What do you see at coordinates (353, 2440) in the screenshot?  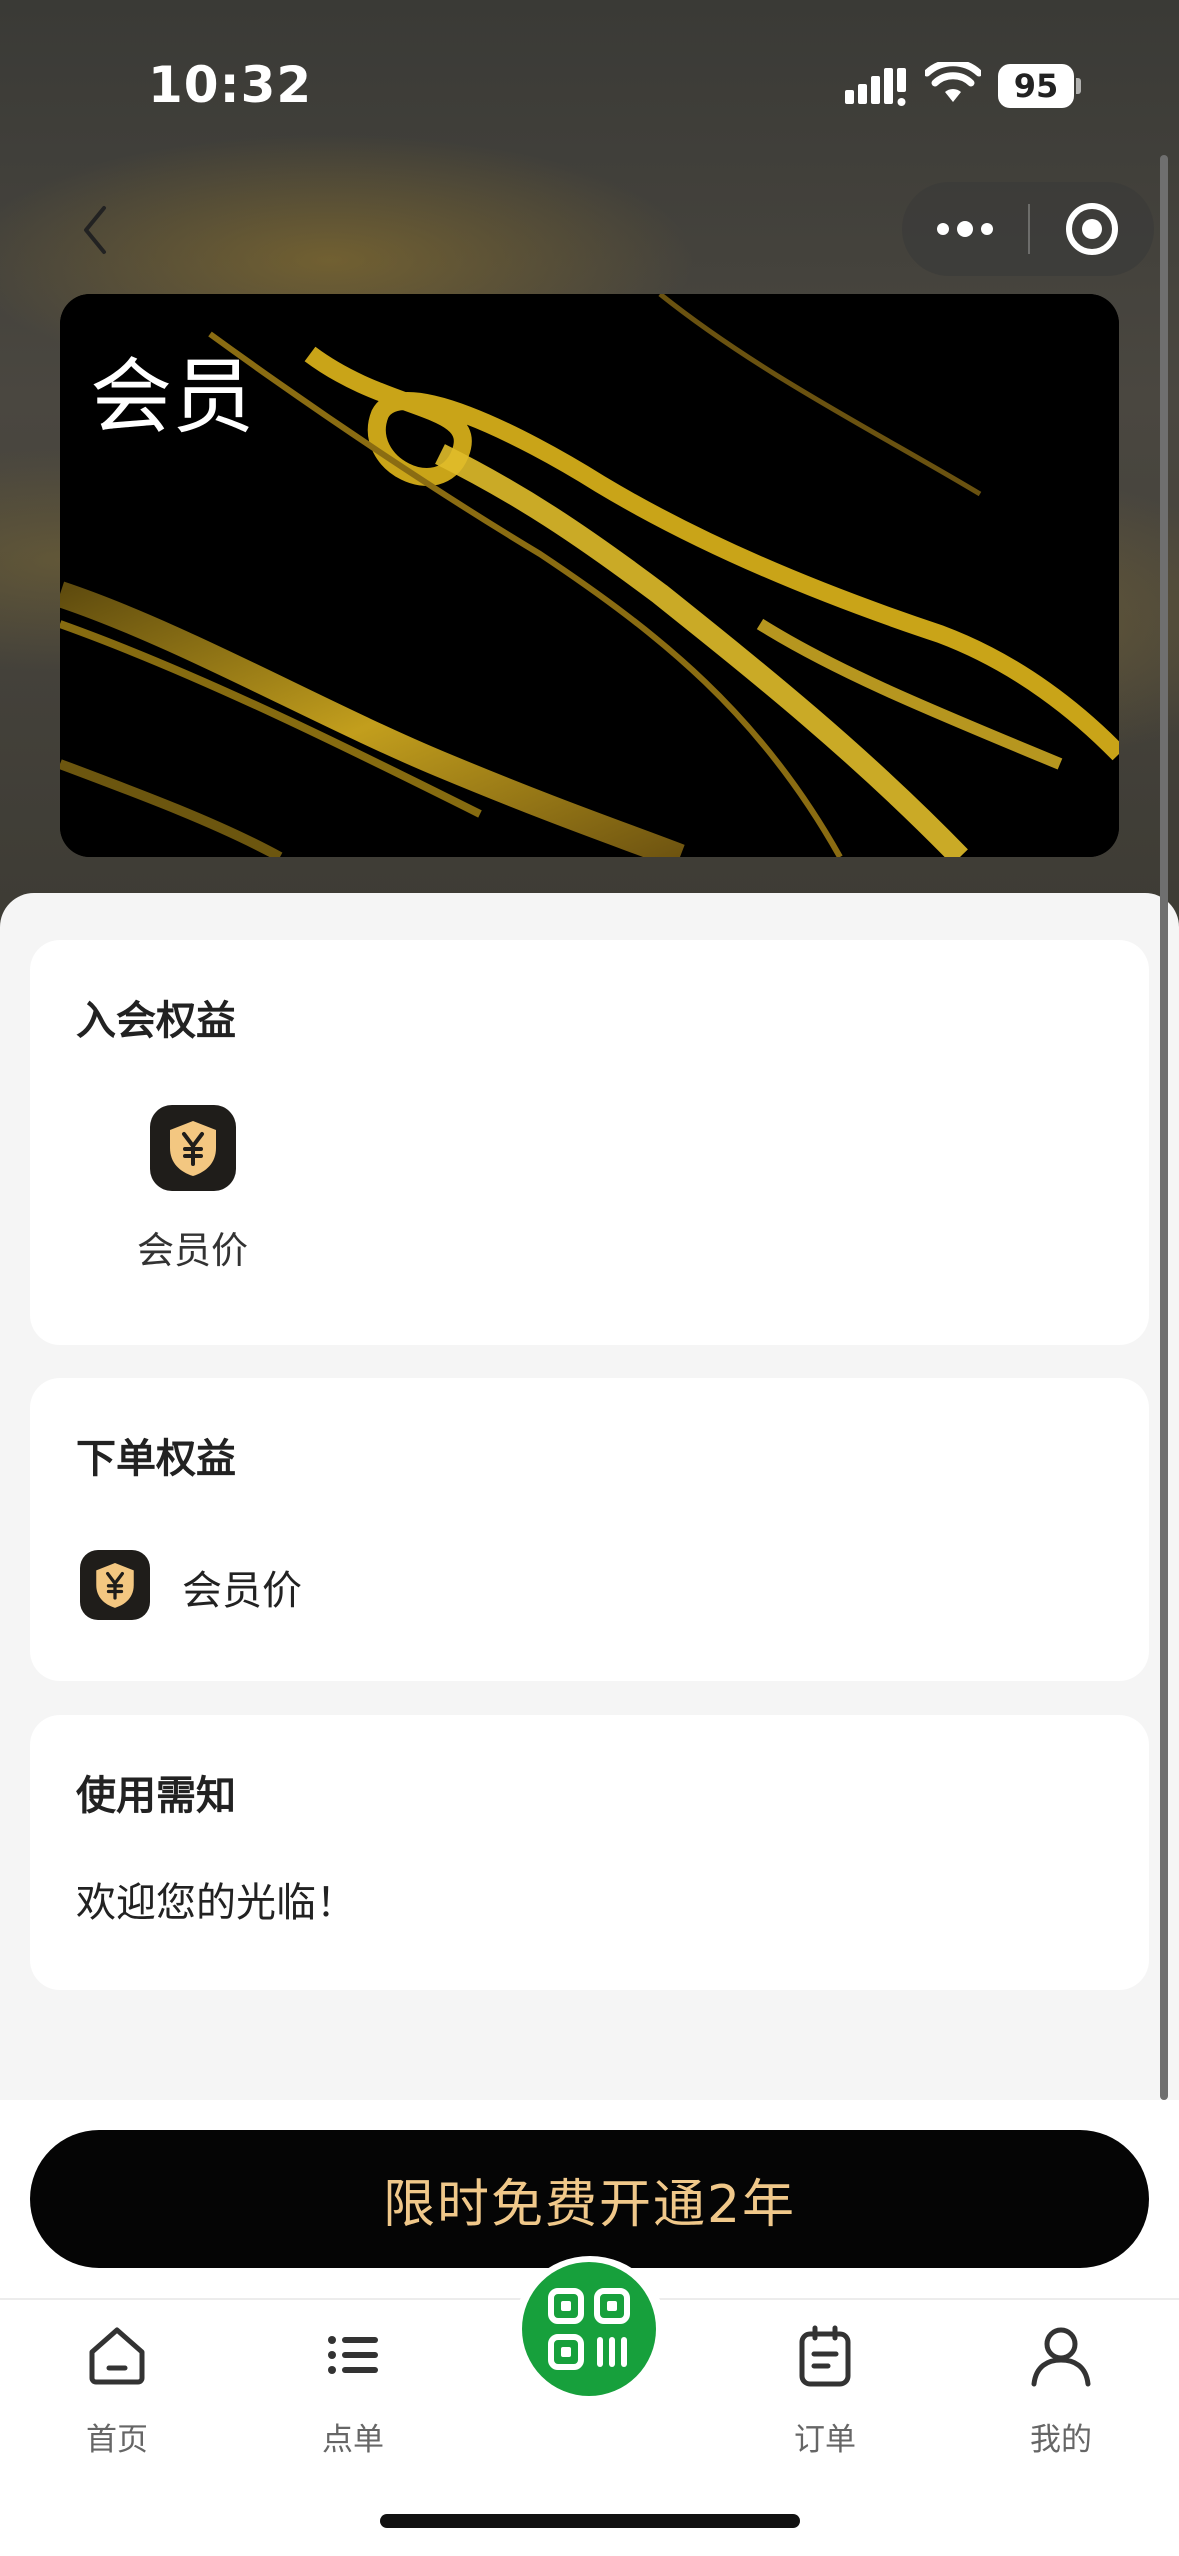 I see `tab-order-menu-label: 点单` at bounding box center [353, 2440].